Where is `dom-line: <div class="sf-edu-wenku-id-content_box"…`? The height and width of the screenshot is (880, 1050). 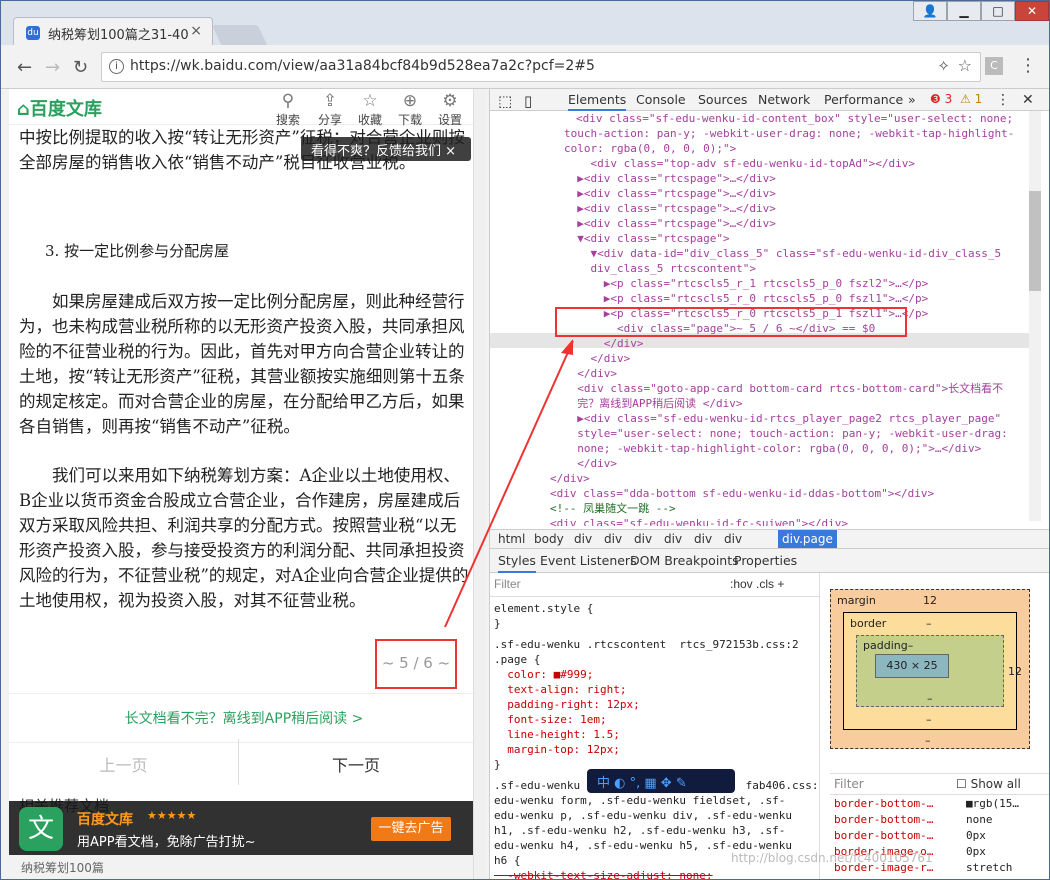
dom-line: <div class="sf-edu-wenku-id-content_box"… is located at coordinates (751, 118).